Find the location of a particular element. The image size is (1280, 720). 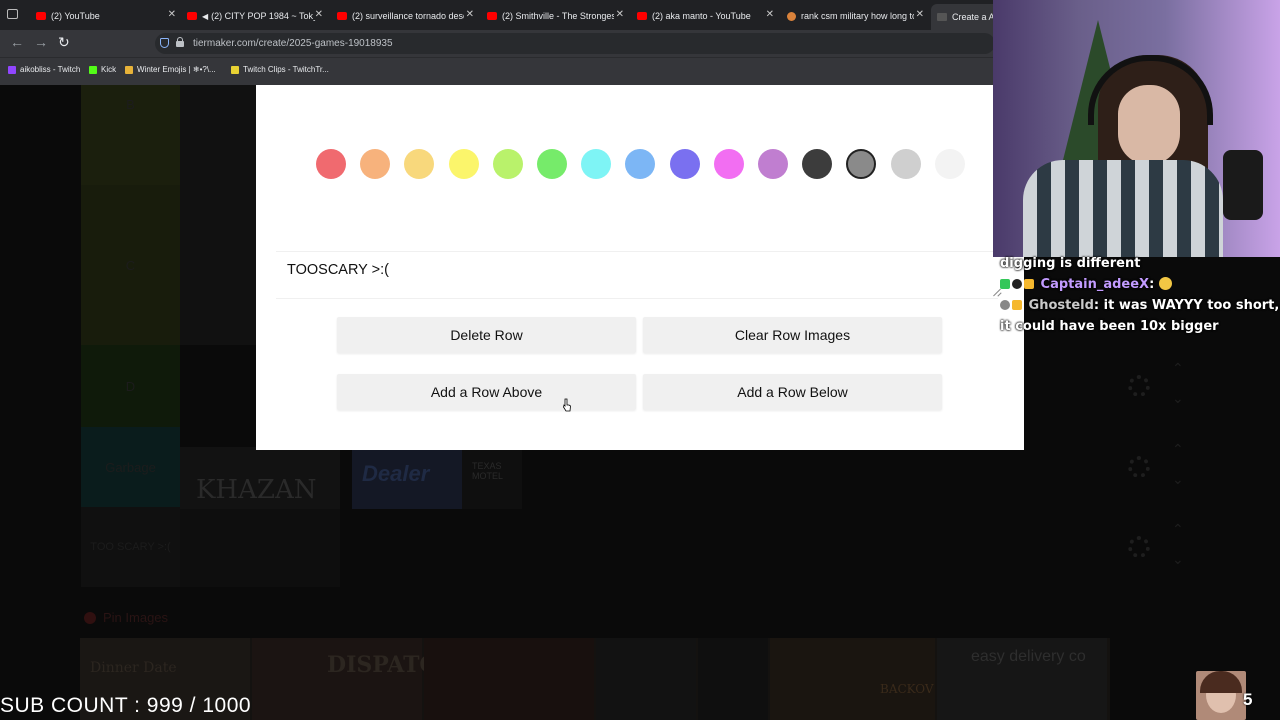

tab-rank-csm: rank csm military how long to s ✕ is located at coordinates (855, 16).